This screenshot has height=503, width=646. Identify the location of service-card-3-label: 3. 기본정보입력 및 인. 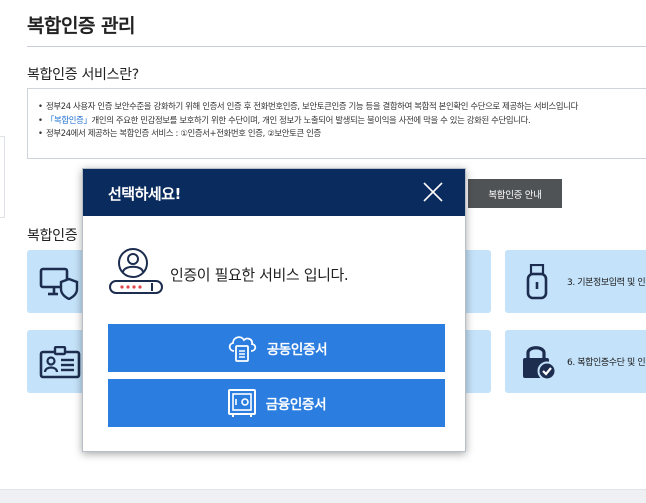
(606, 283).